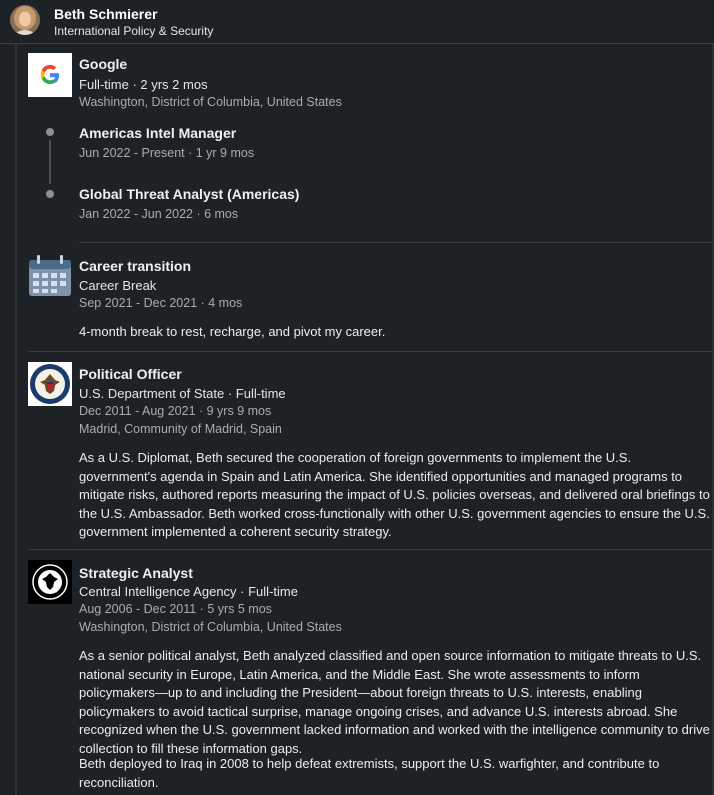 The image size is (714, 795). Describe the element at coordinates (135, 266) in the screenshot. I see `position-title: Career transition` at that location.